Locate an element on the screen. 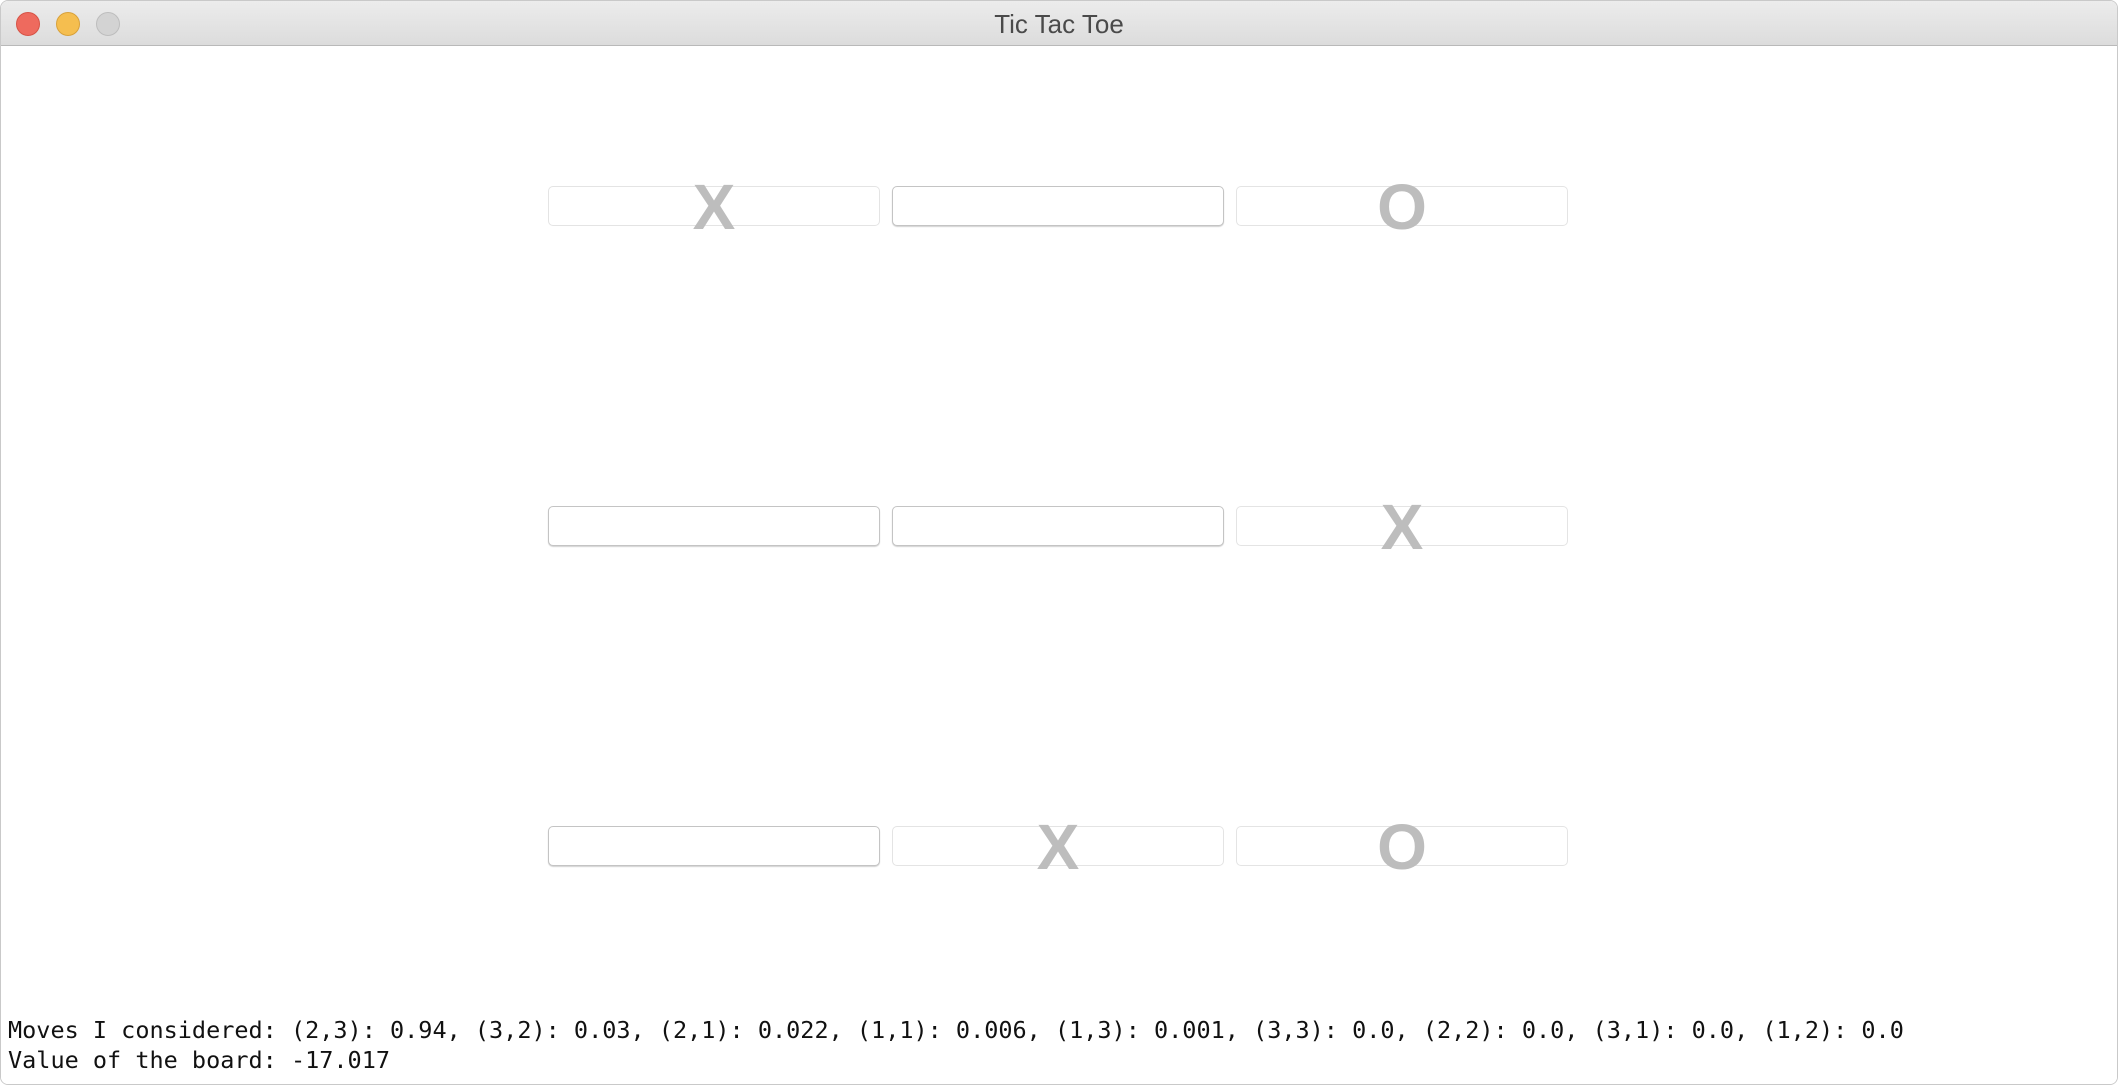 The image size is (2118, 1087). cell-r1-c2 is located at coordinates (1058, 206).